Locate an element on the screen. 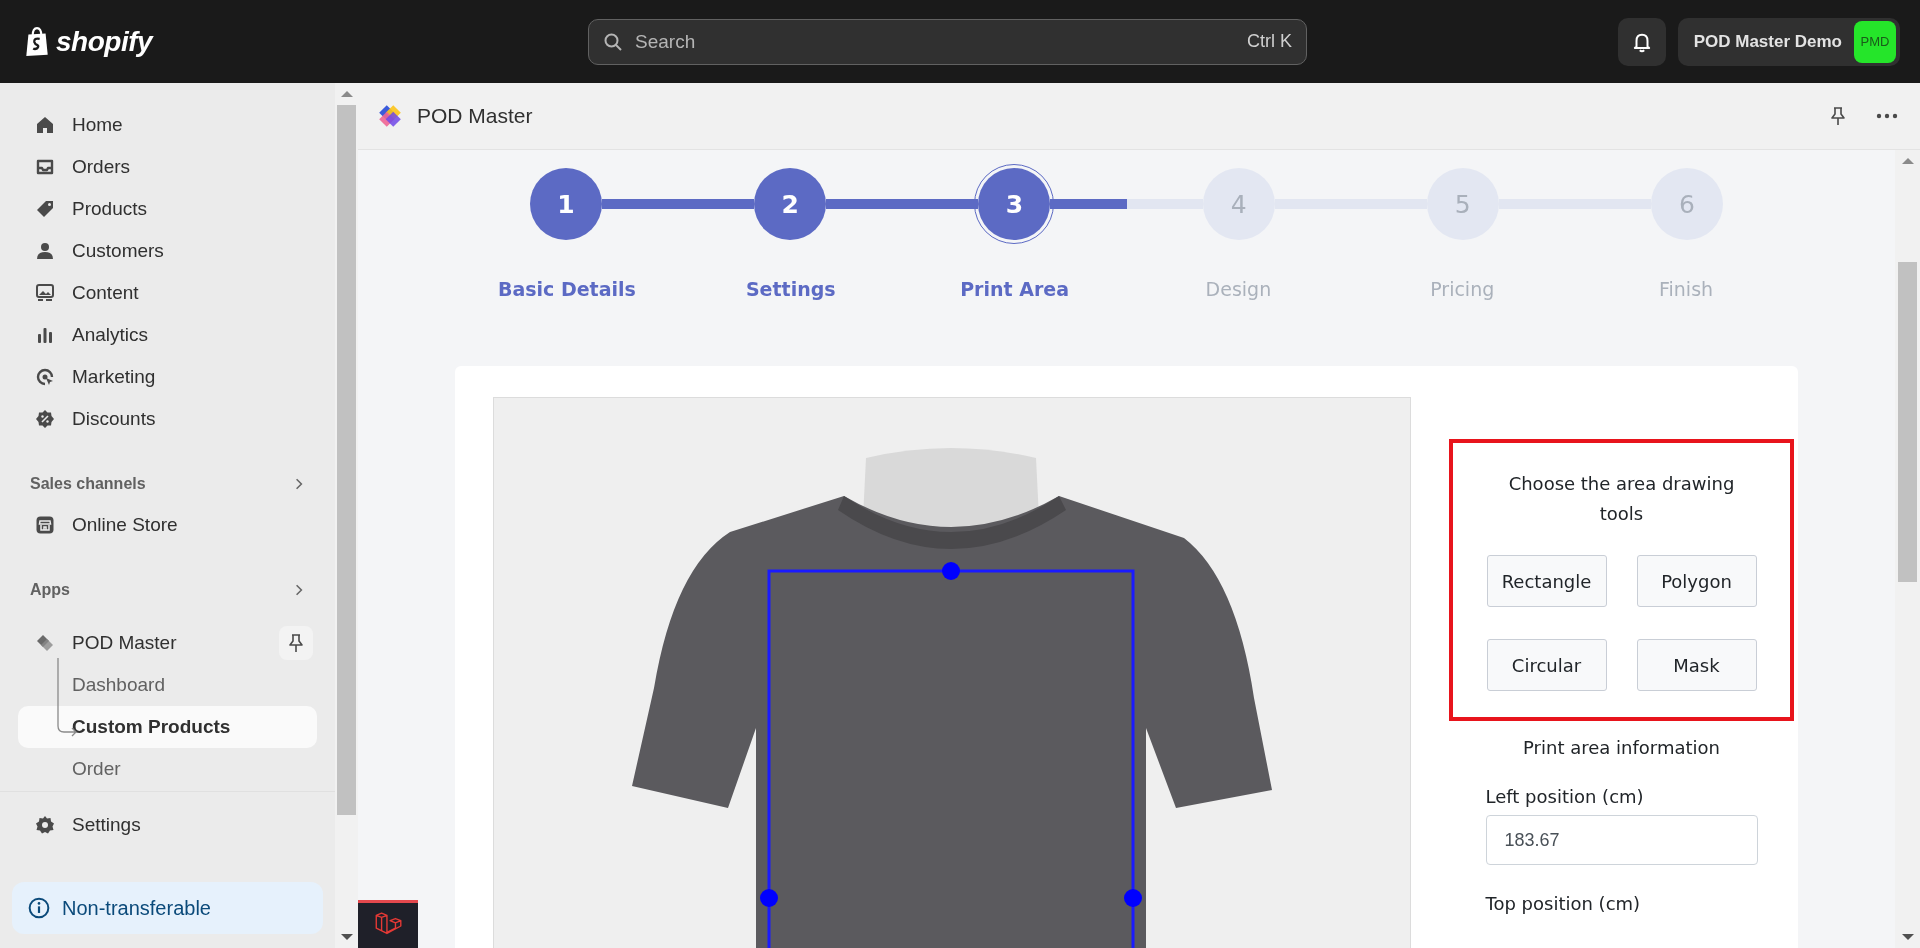 This screenshot has width=1920, height=948. step-label: Pricing is located at coordinates (1462, 289).